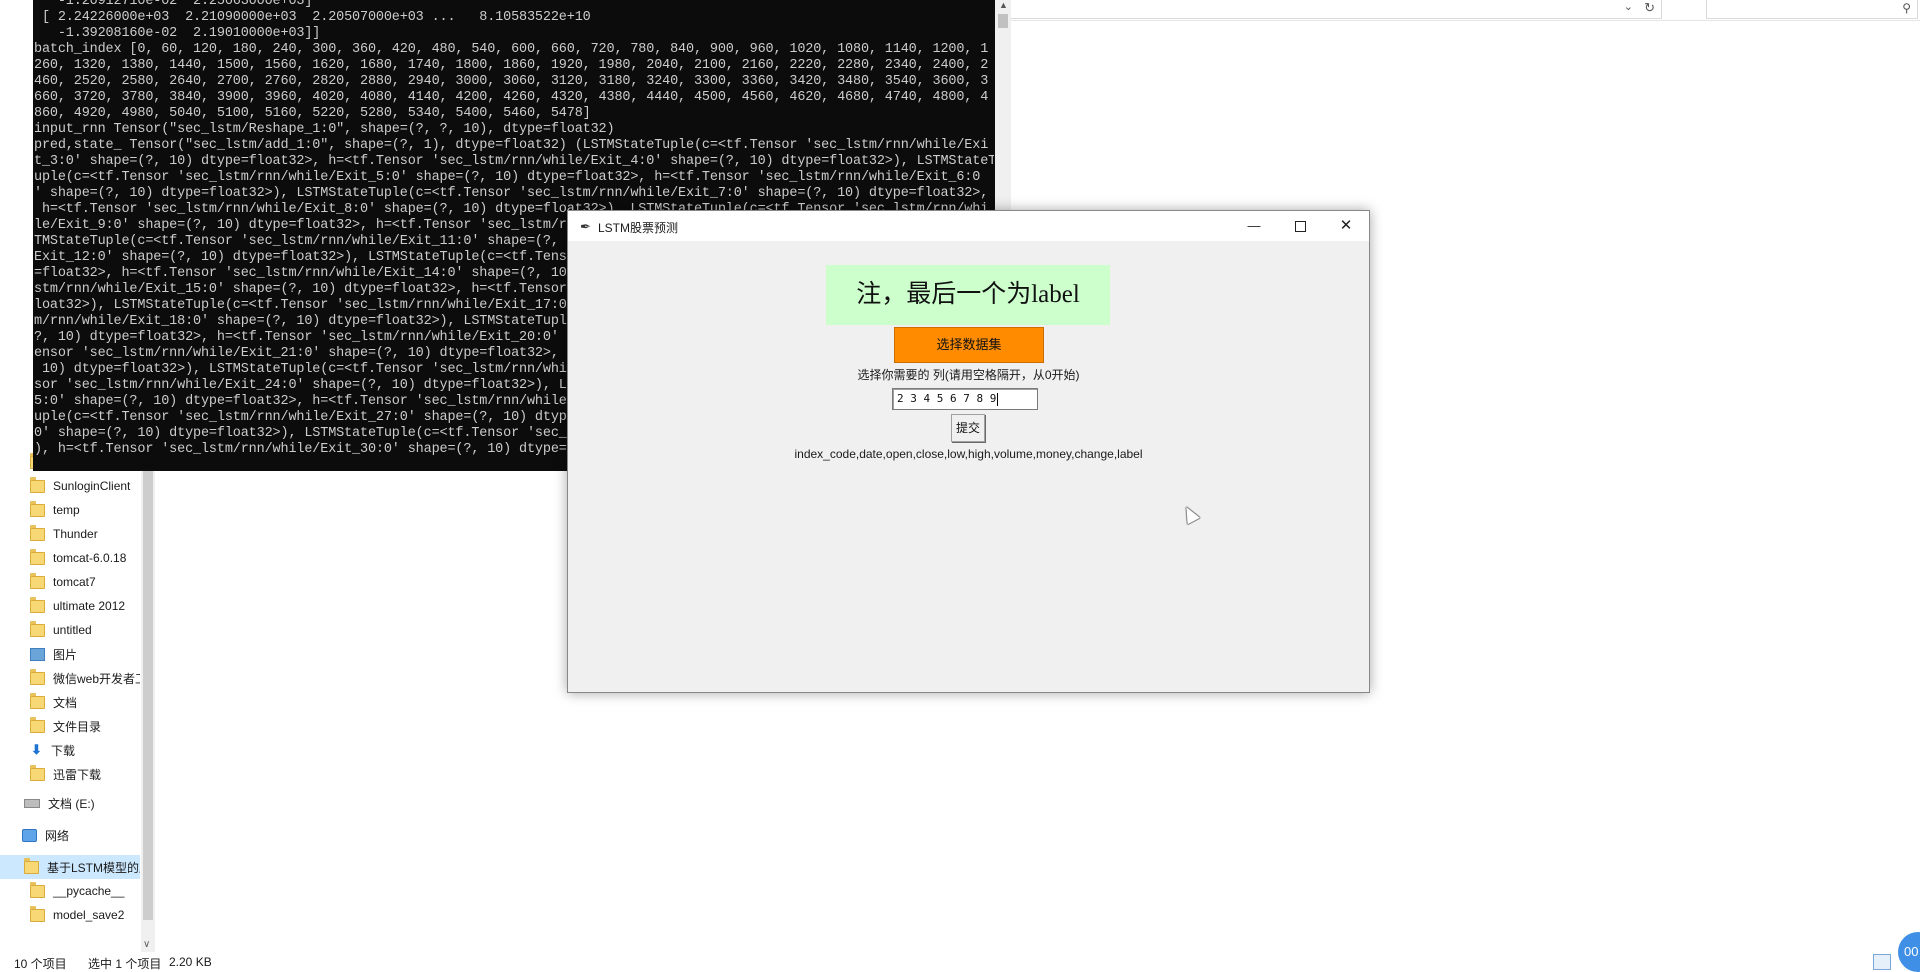 The image size is (1920, 972). What do you see at coordinates (89, 891) in the screenshot?
I see `tree-item-label: __pycache__` at bounding box center [89, 891].